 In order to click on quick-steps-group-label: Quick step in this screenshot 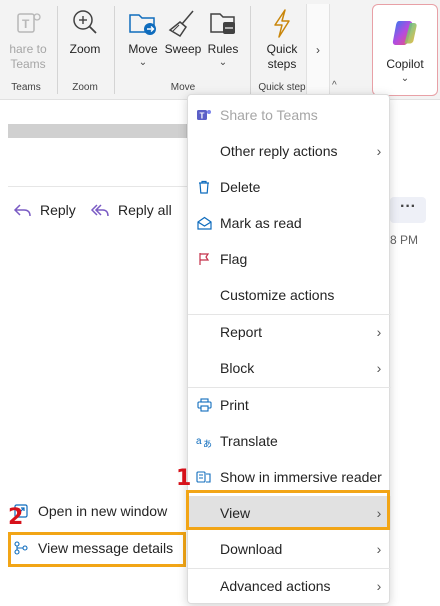, I will do `click(282, 87)`.